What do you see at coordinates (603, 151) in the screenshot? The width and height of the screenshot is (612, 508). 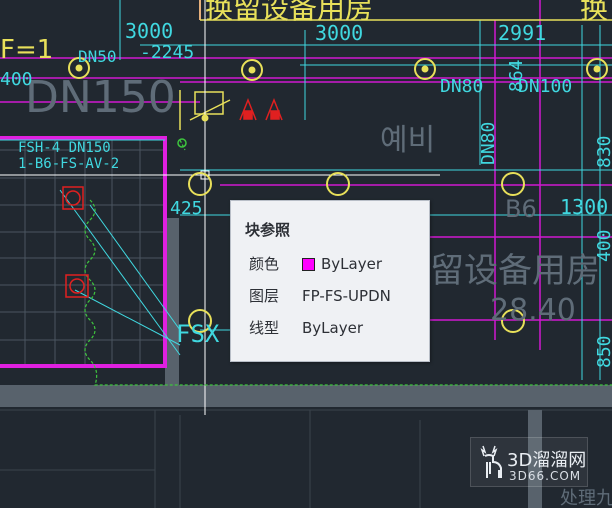 I see `dim-830: 830` at bounding box center [603, 151].